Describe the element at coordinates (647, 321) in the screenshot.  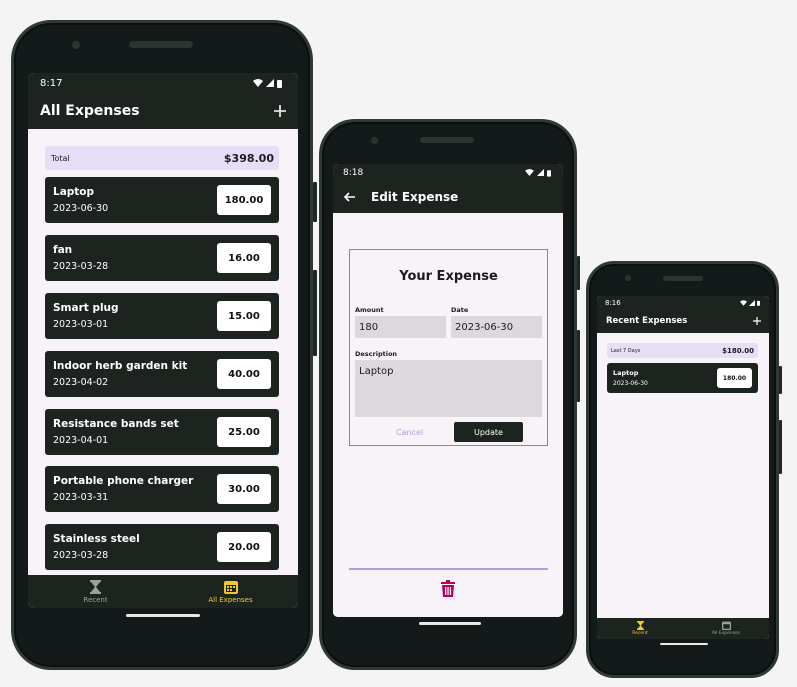
I see `page-title: Recent Expenses` at that location.